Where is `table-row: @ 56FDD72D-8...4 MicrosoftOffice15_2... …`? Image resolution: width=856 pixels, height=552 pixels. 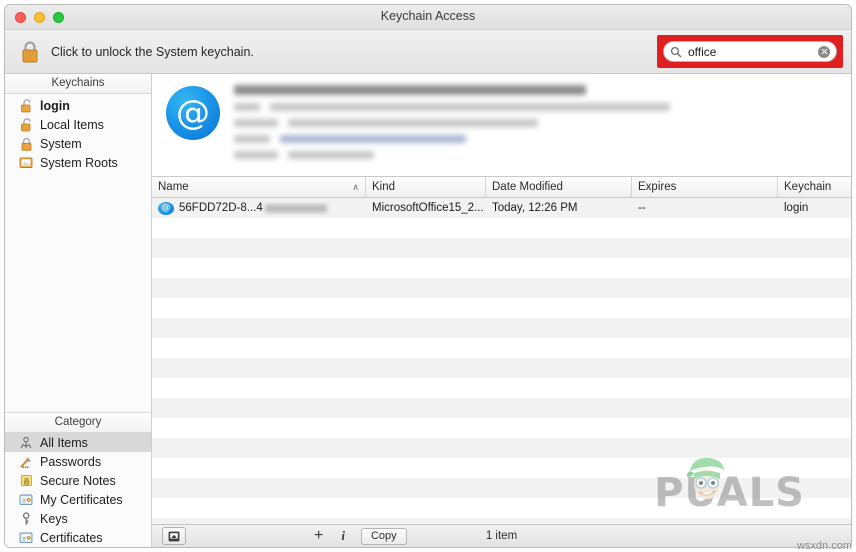
table-row: @ 56FDD72D-8...4 MicrosoftOffice15_2... … is located at coordinates (501, 208).